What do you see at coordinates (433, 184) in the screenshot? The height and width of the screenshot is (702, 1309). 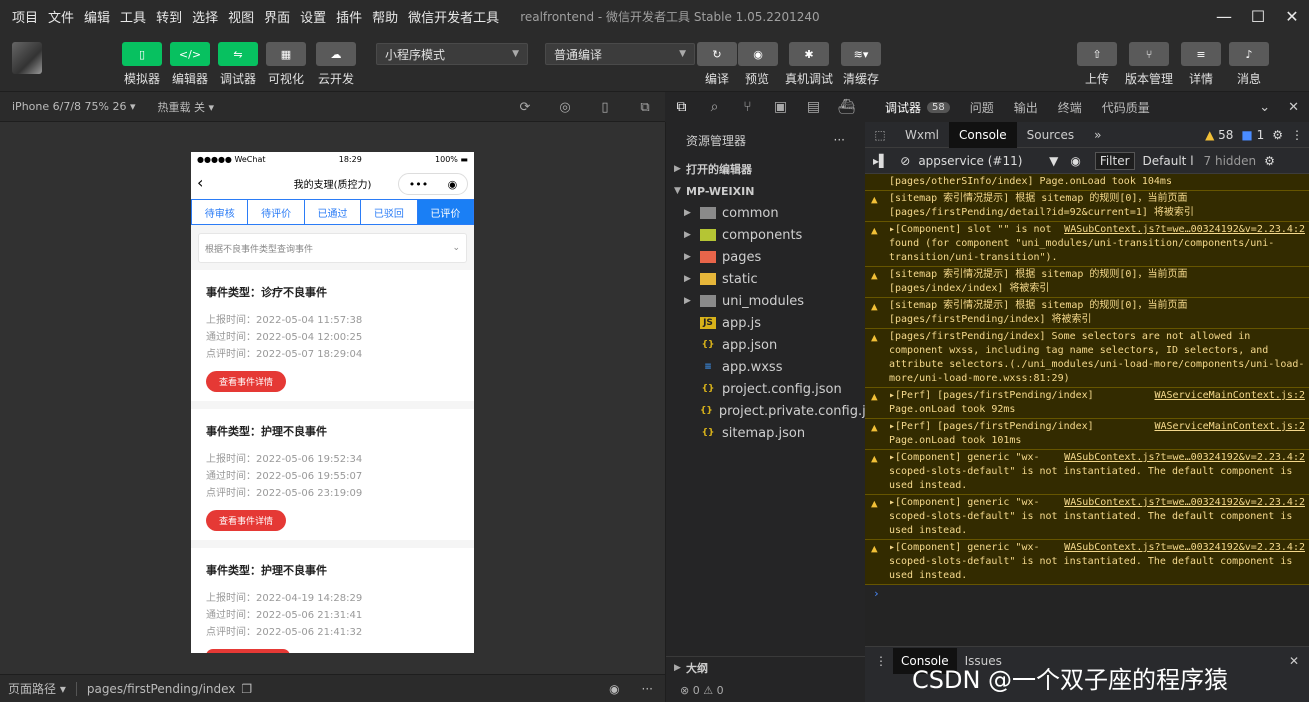 I see `capsule-menu: ••• ◉` at bounding box center [433, 184].